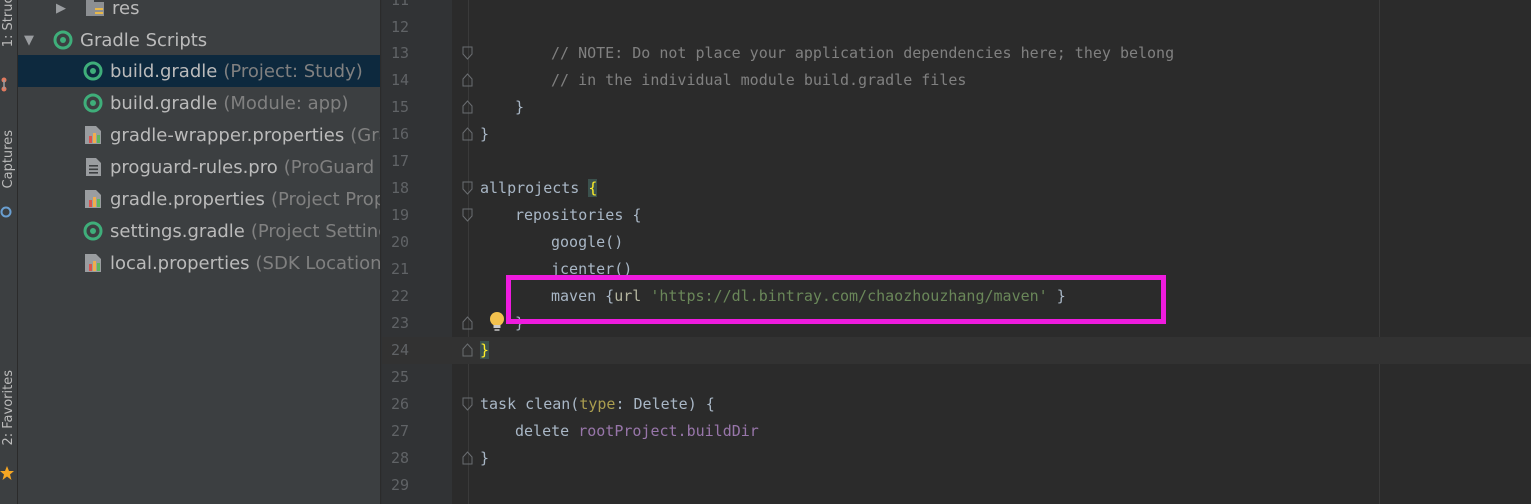 The image size is (1531, 504). What do you see at coordinates (399, 242) in the screenshot?
I see `line-number: 20` at bounding box center [399, 242].